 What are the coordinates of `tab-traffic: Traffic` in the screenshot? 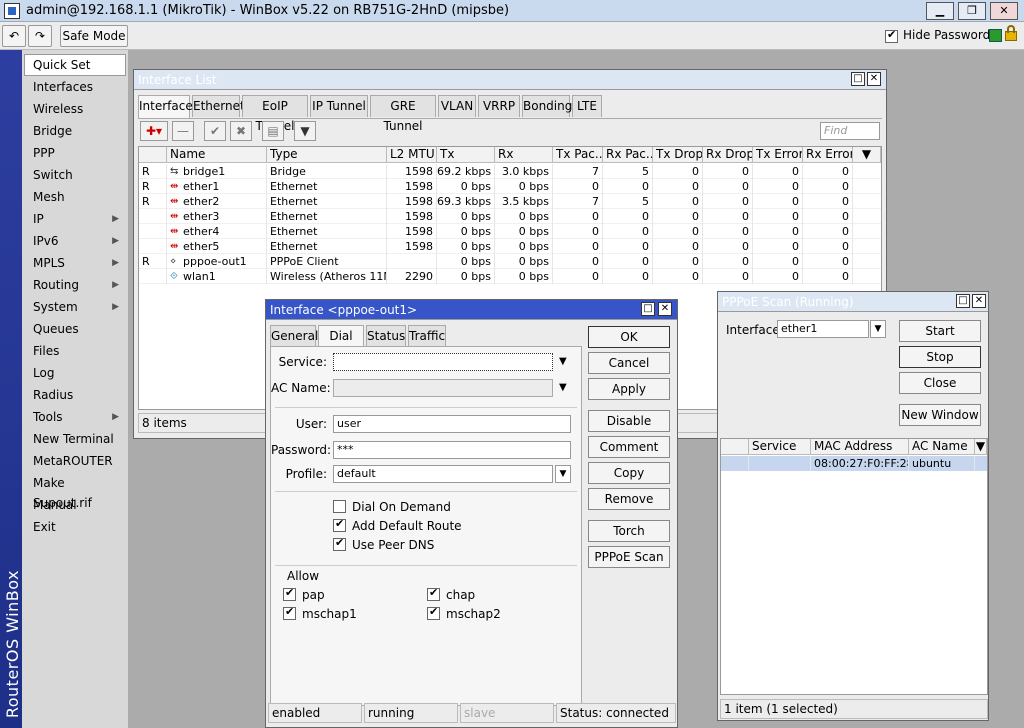 It's located at (427, 336).